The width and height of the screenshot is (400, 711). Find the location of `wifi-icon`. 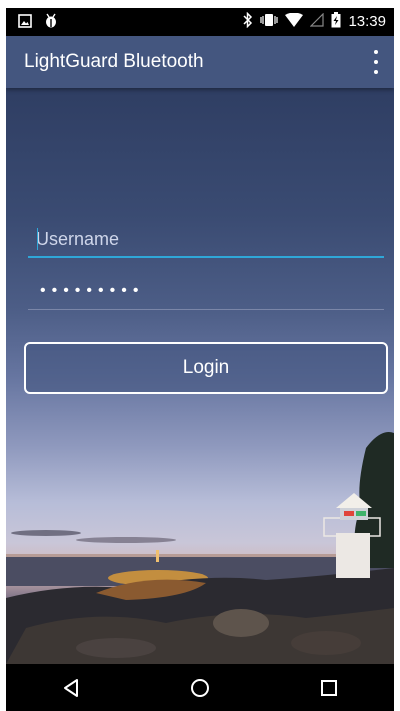

wifi-icon is located at coordinates (294, 22).